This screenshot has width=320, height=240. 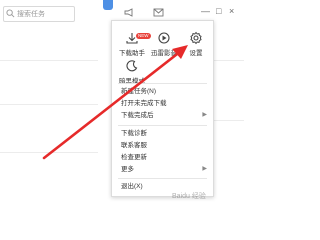 What do you see at coordinates (164, 133) in the screenshot?
I see `menu-item-diagnosis: 下载诊断` at bounding box center [164, 133].